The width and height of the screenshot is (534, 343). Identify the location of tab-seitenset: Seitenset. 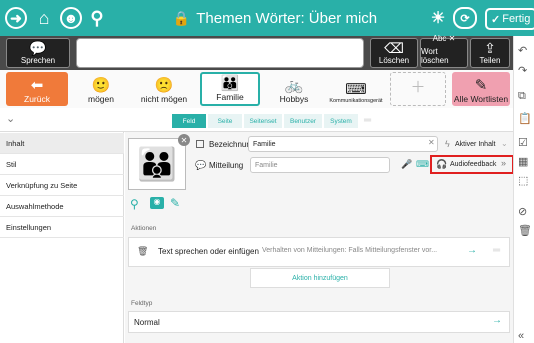
(263, 121).